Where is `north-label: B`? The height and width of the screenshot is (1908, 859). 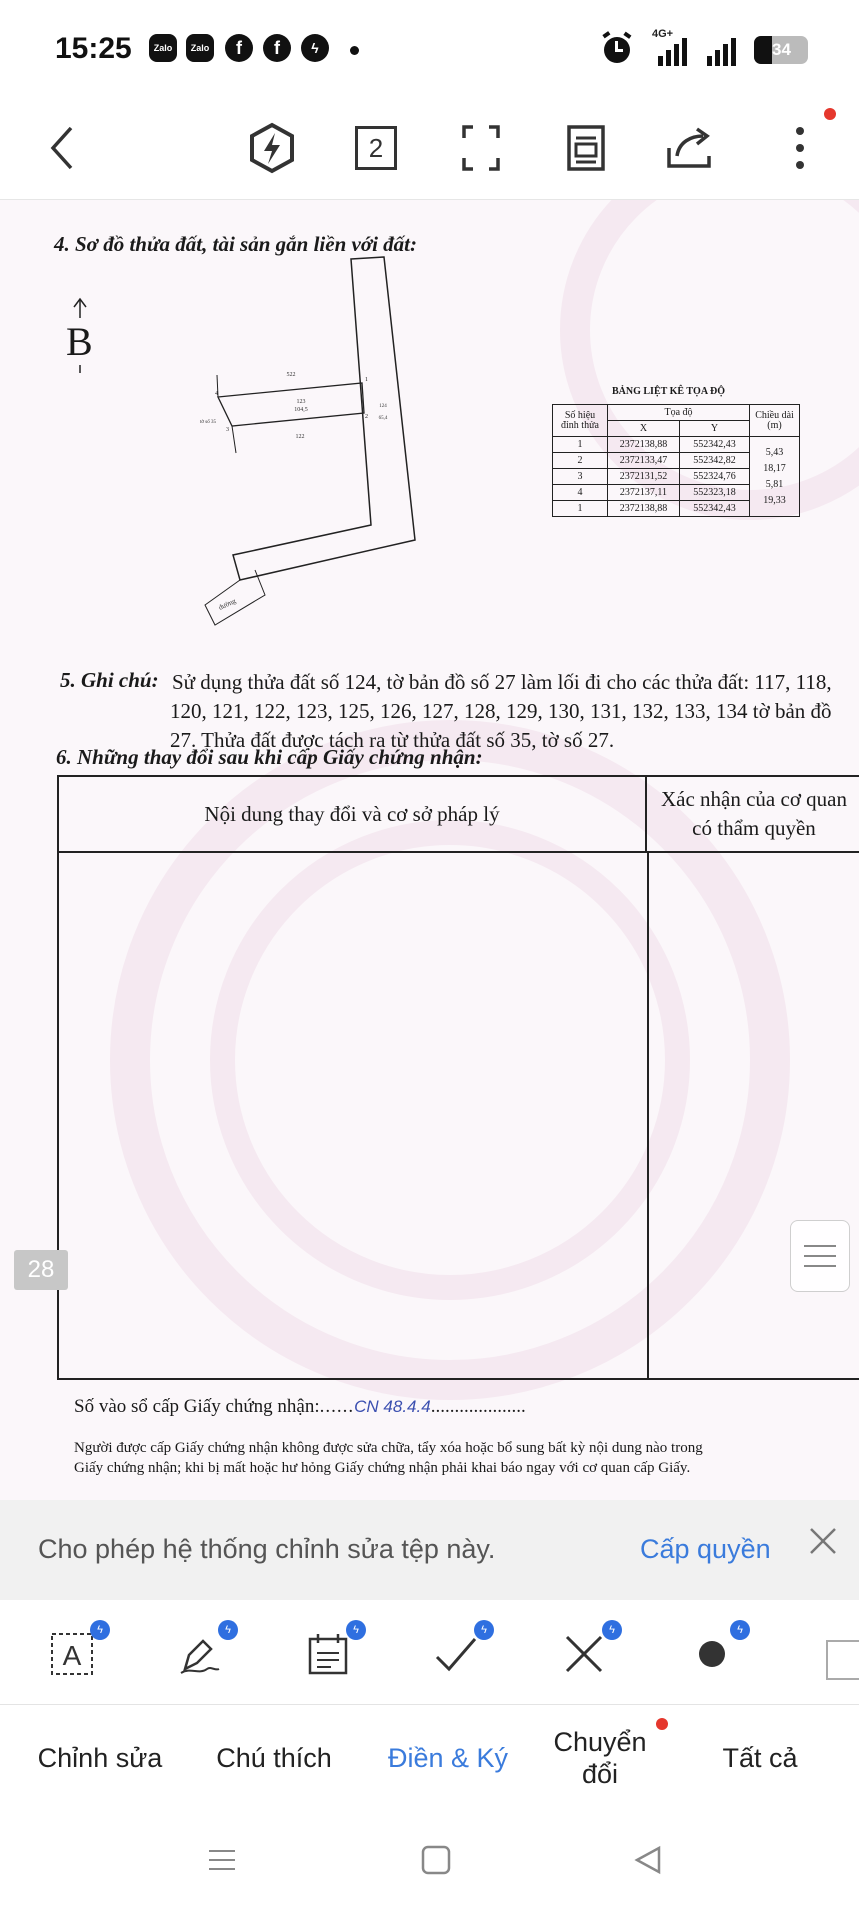
north-label: B is located at coordinates (79, 341).